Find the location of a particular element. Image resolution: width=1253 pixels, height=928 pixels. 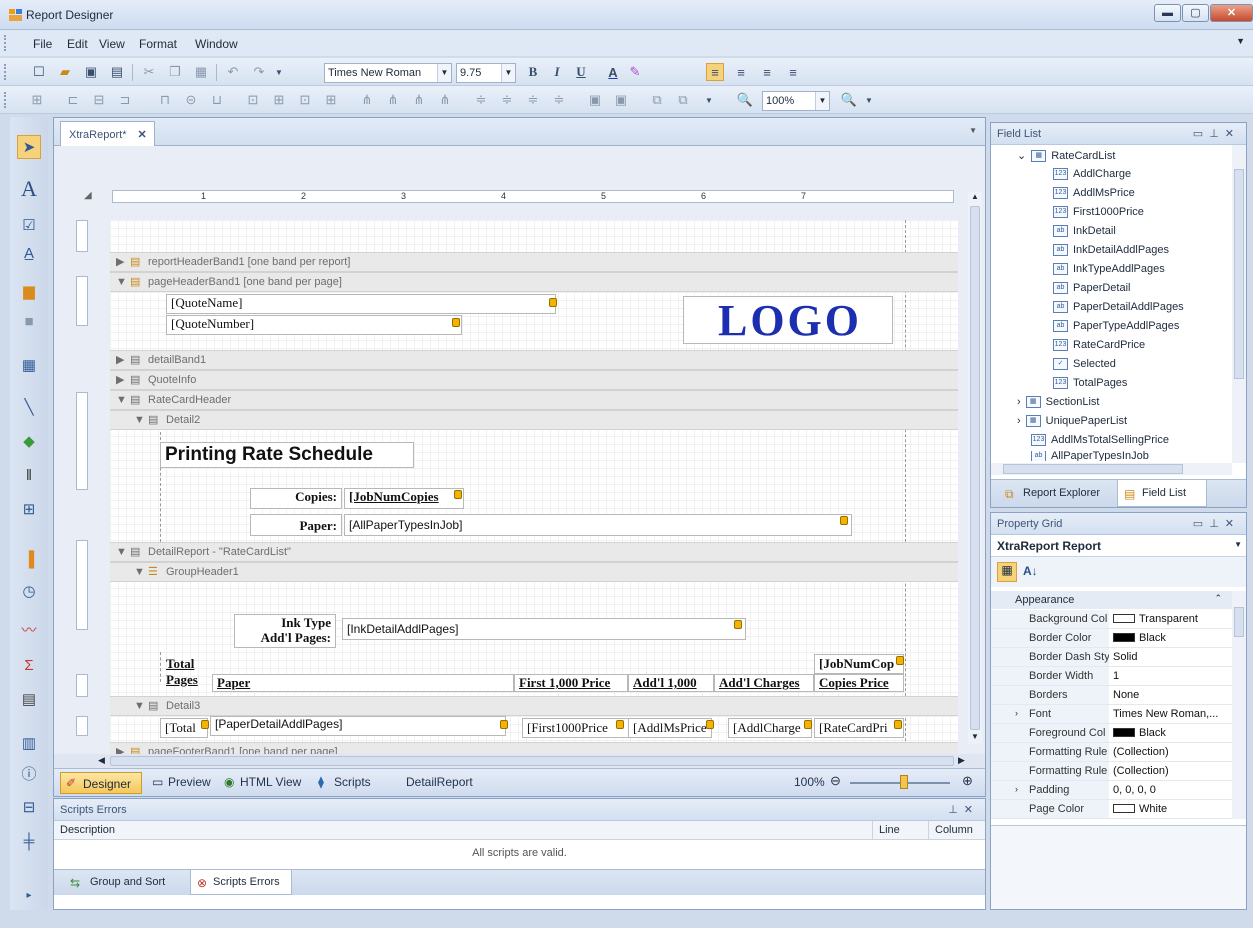

center-horizontally-icon: ▣ is located at coordinates (595, 100).